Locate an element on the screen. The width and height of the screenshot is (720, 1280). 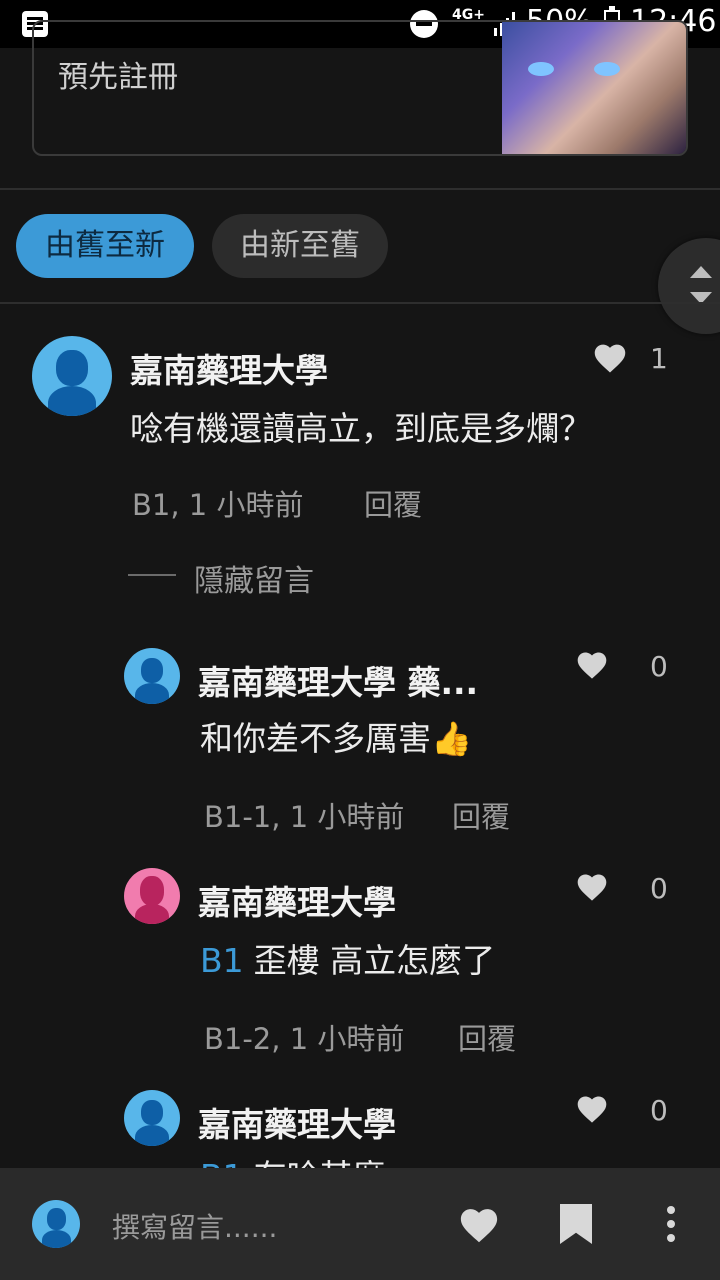
floor-tag-link: B1 is located at coordinates (222, 960).